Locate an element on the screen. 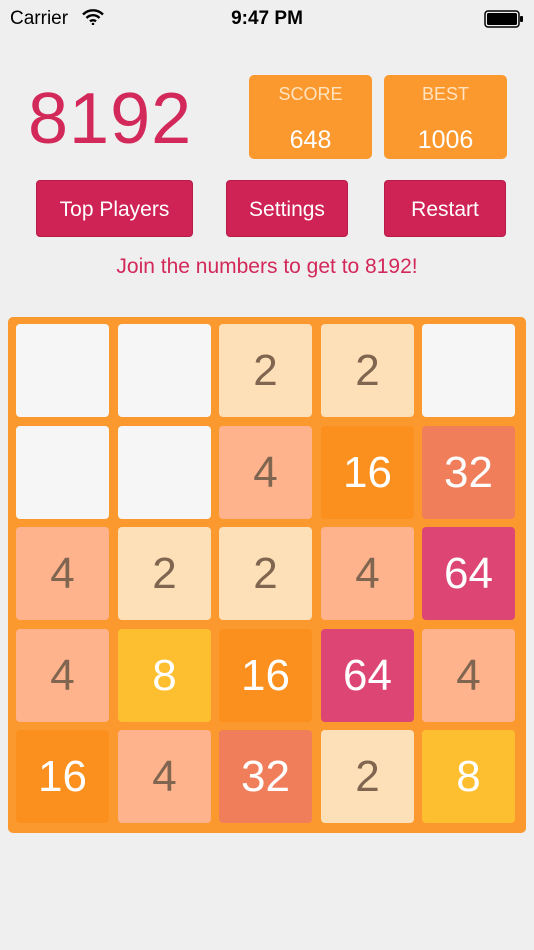 The image size is (534, 950). battery-icon is located at coordinates (504, 19).